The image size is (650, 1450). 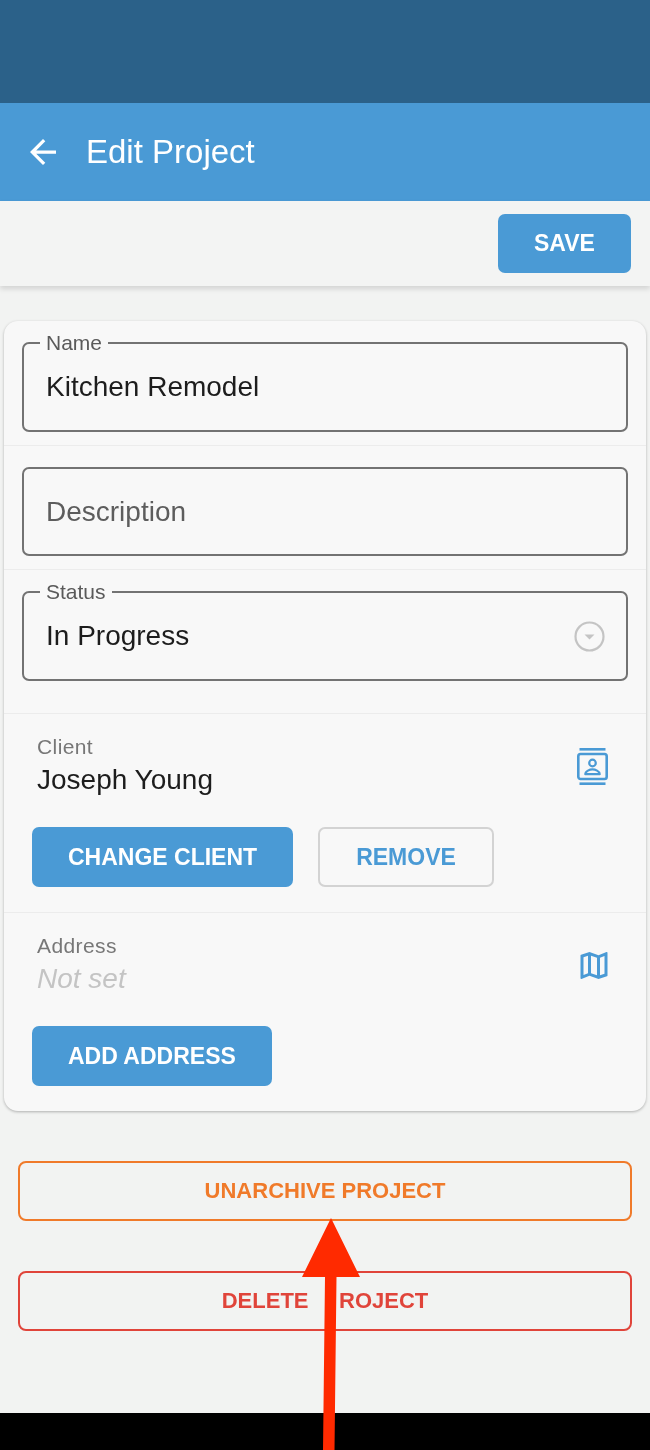 I want to click on back-arrow-icon, so click(x=43, y=152).